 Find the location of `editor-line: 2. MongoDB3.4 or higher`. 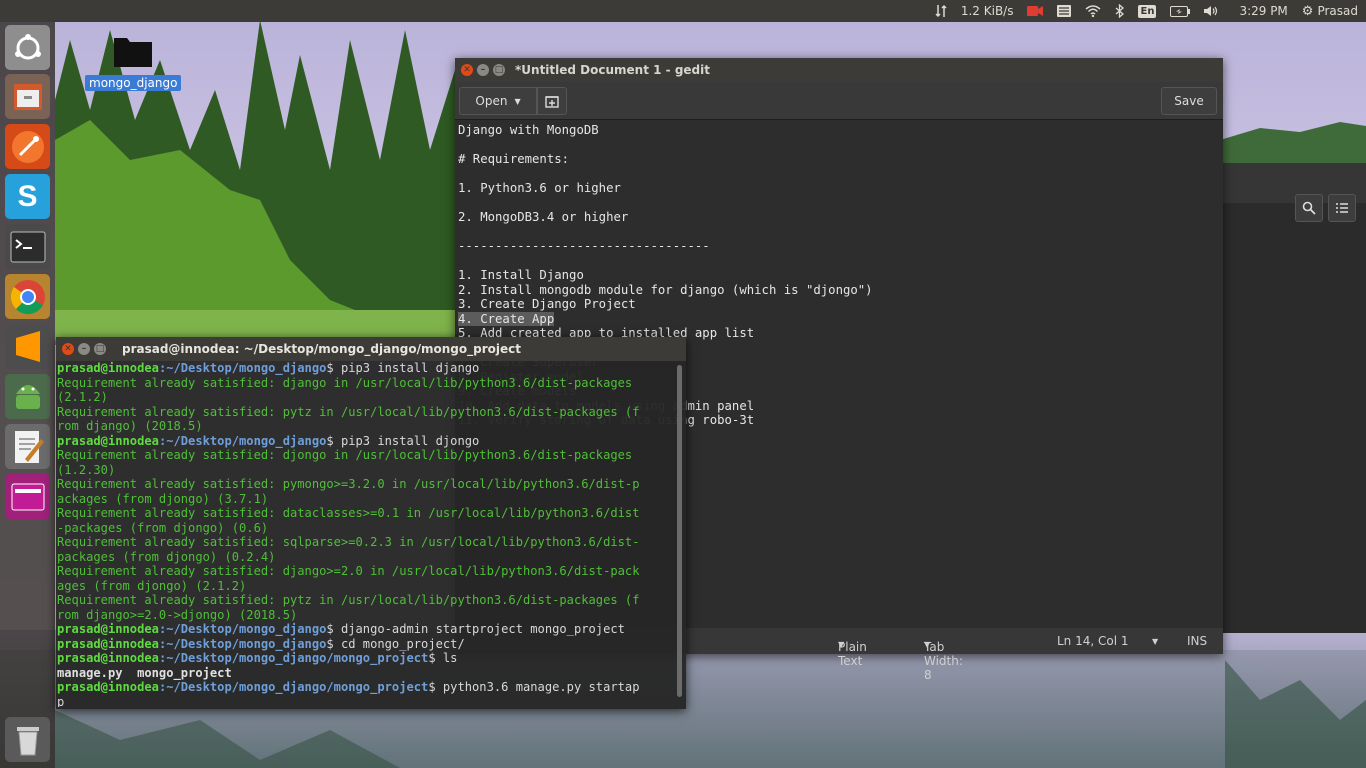

editor-line: 2. MongoDB3.4 or higher is located at coordinates (840, 217).